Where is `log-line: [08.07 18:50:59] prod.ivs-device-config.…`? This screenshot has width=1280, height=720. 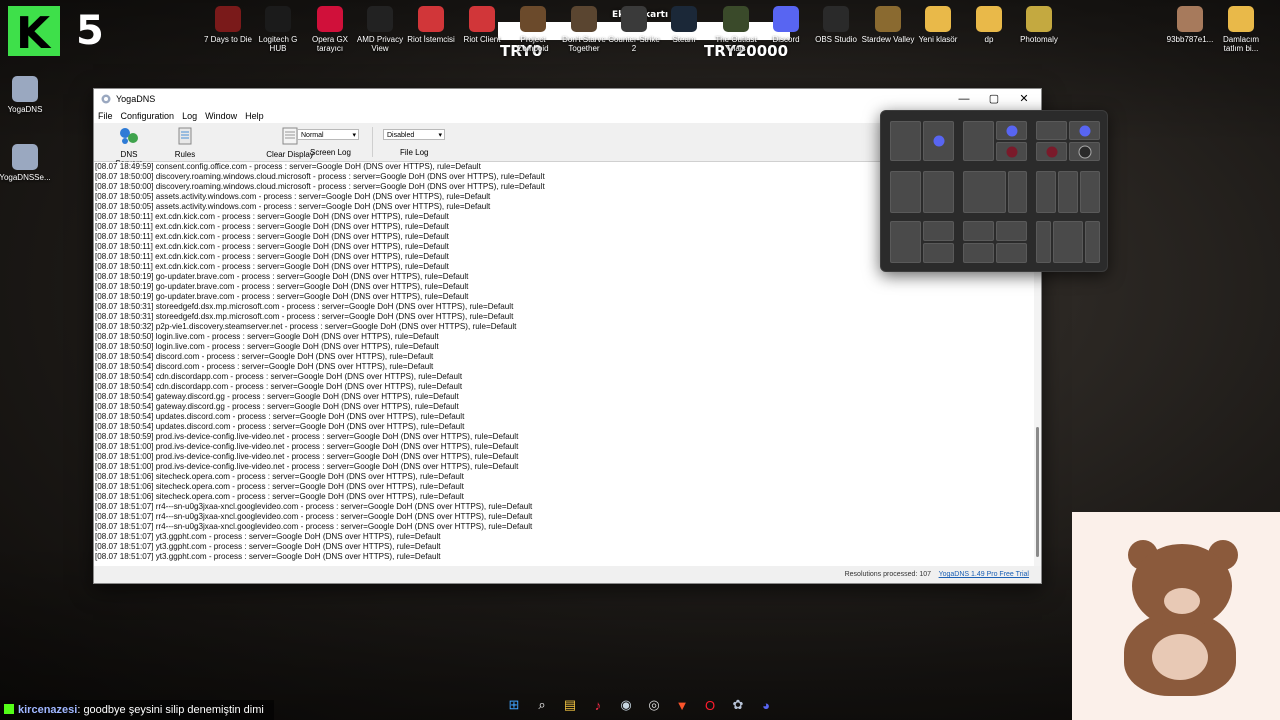 log-line: [08.07 18:50:59] prod.ivs-device-config.… is located at coordinates (307, 436).